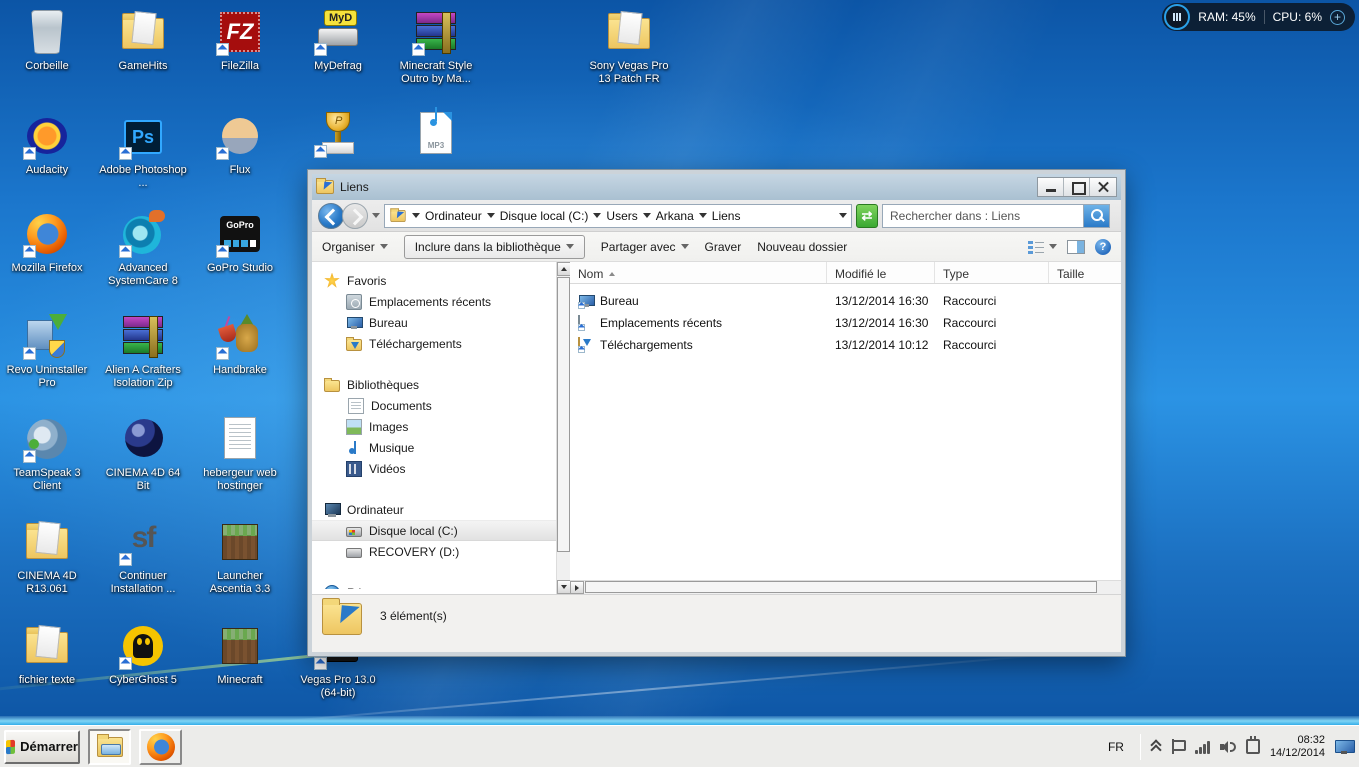  Describe the element at coordinates (143, 40) in the screenshot. I see `desktop-icon-gamehits: GameHits` at that location.